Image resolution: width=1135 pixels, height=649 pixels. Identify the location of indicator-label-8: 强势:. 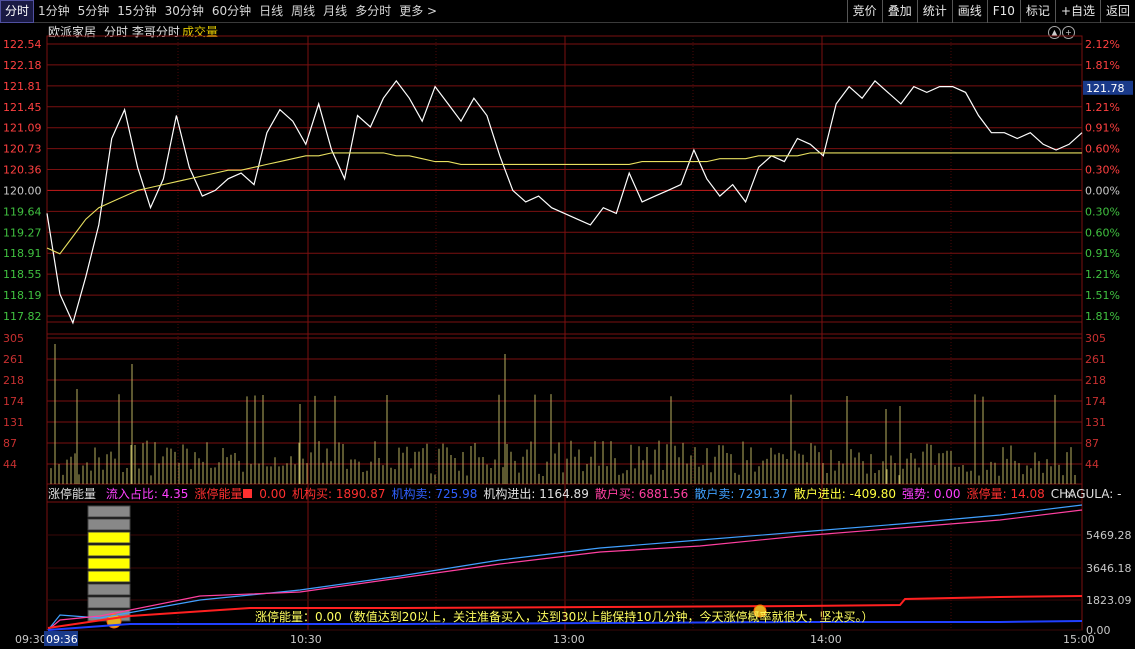
(916, 494).